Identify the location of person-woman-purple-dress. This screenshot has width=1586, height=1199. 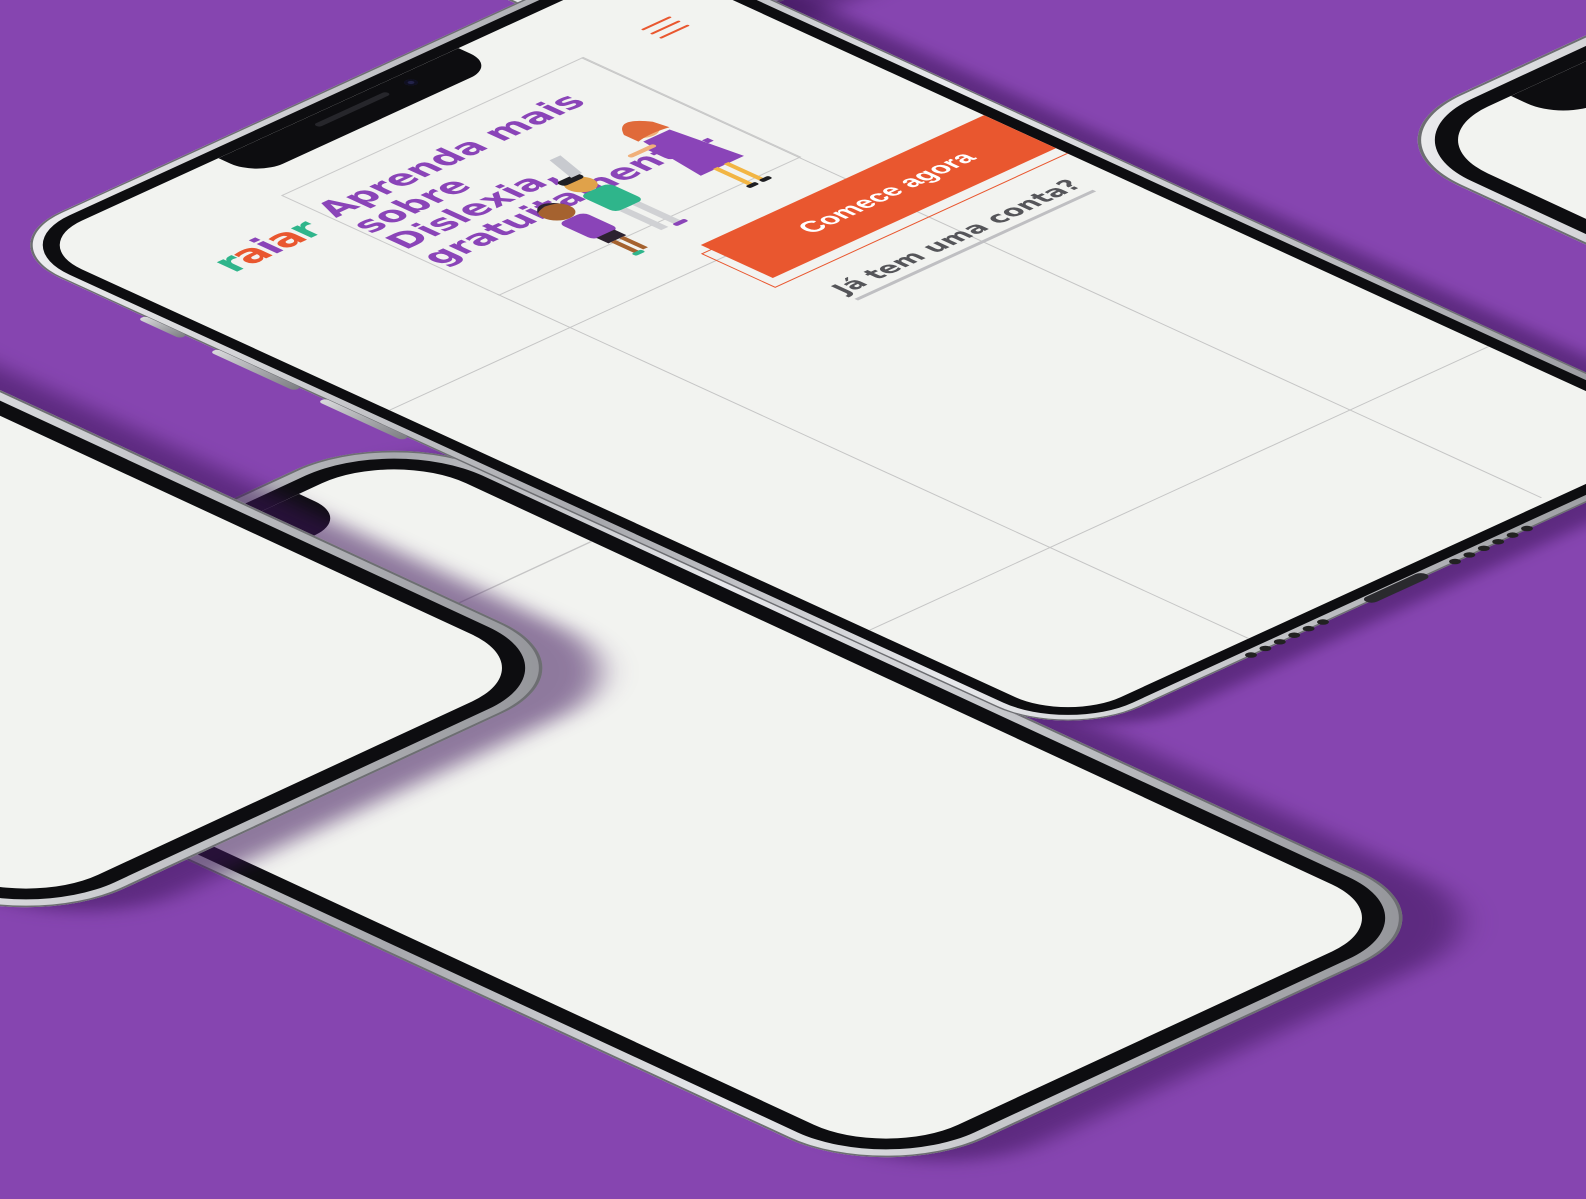
(697, 154).